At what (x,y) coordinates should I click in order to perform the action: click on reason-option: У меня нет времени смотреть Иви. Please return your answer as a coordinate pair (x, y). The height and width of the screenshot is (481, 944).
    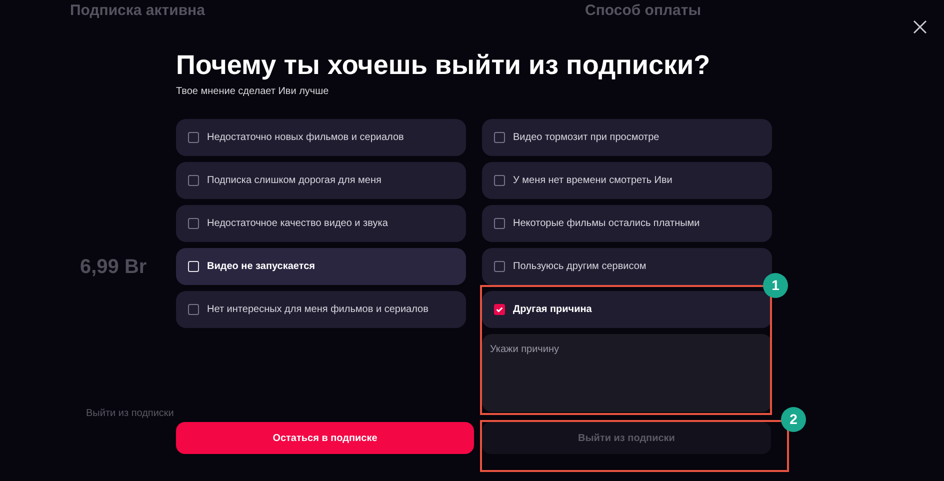
    Looking at the image, I should click on (627, 180).